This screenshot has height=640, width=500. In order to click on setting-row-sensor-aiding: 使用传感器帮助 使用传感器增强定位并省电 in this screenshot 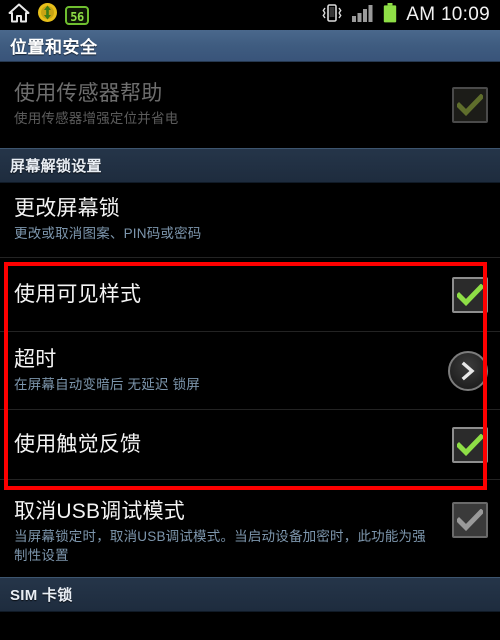, I will do `click(250, 105)`.